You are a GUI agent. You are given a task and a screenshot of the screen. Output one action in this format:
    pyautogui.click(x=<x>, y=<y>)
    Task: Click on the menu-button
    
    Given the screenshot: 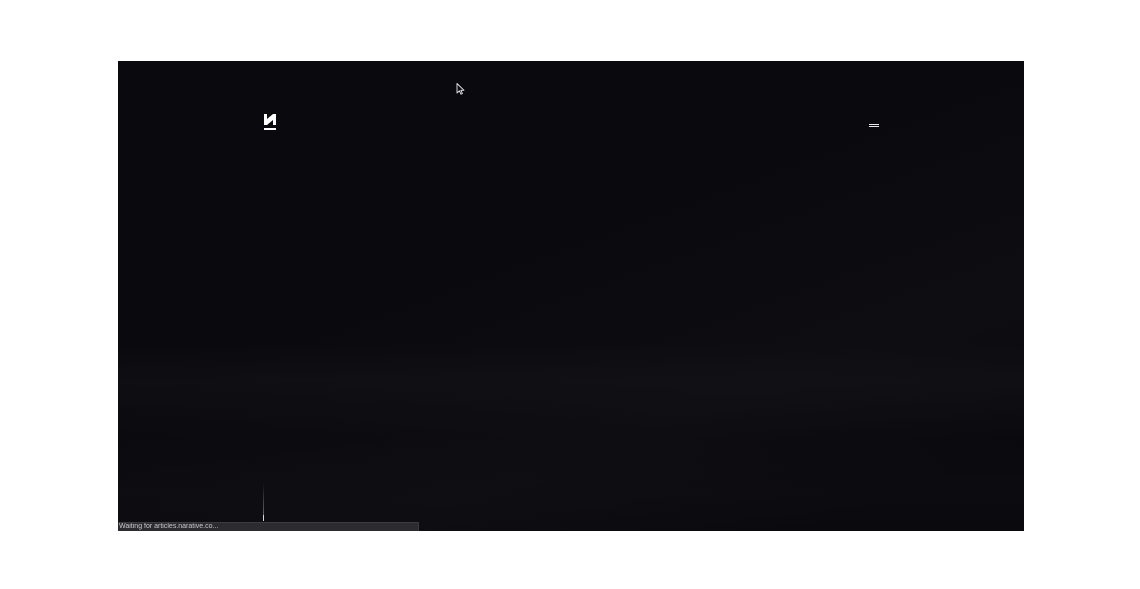 What is the action you would take?
    pyautogui.click(x=874, y=125)
    